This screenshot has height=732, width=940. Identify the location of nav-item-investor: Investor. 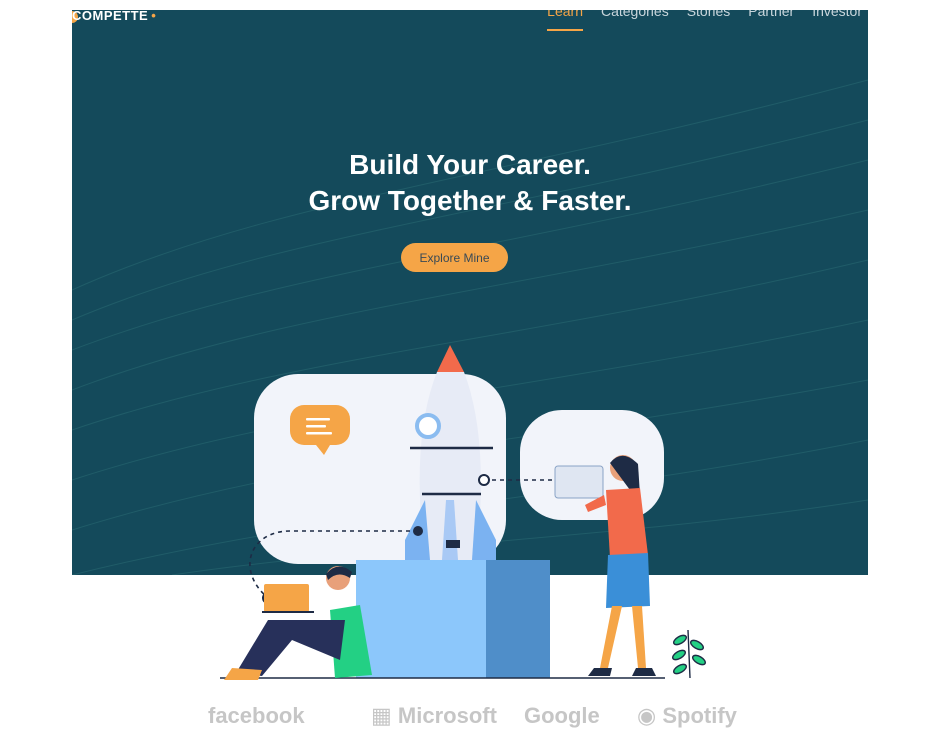
(837, 20).